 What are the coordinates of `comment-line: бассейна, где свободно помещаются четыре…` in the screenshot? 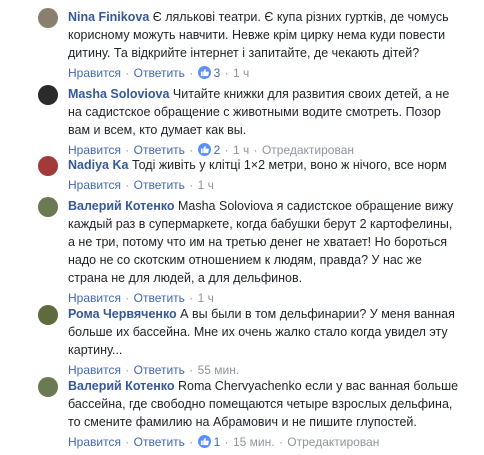 It's located at (260, 404).